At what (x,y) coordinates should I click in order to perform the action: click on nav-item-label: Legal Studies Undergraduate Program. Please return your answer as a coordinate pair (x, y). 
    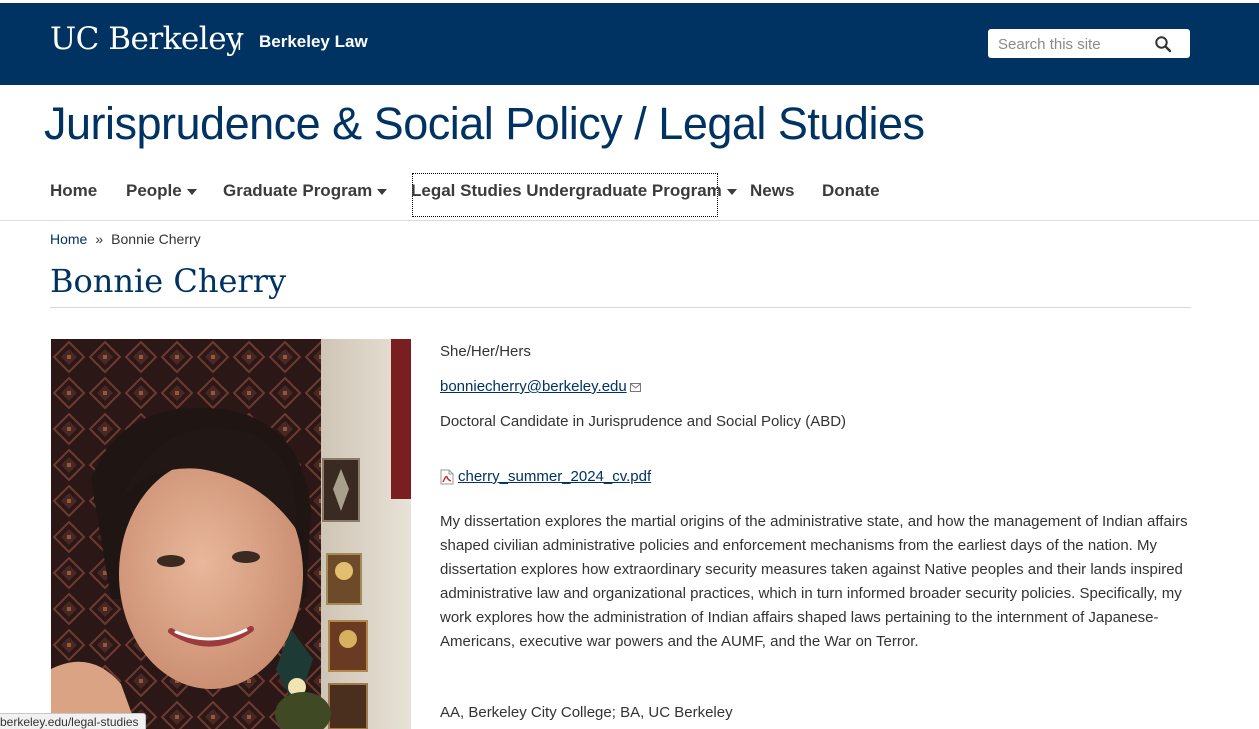
    Looking at the image, I should click on (566, 190).